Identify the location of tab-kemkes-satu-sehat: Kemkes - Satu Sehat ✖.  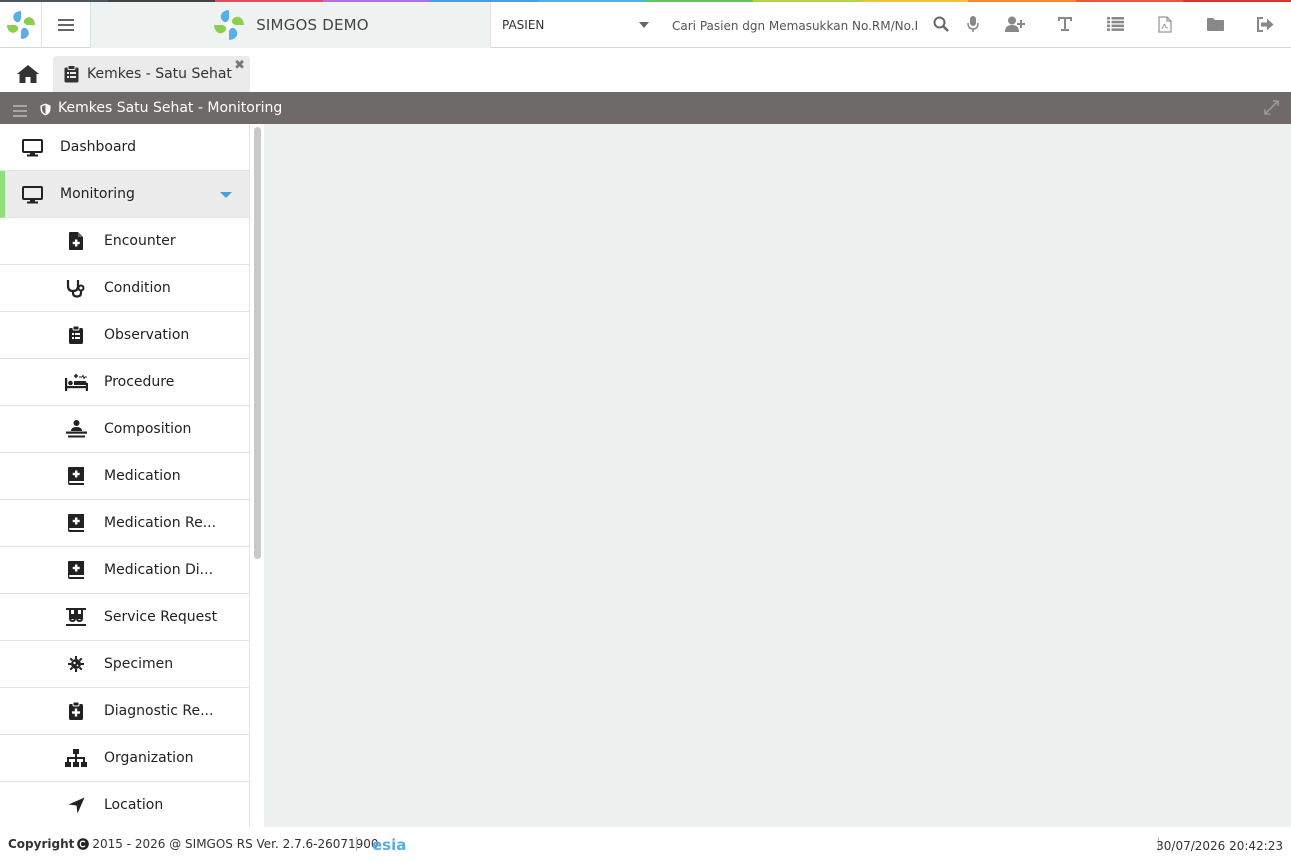
(151, 74).